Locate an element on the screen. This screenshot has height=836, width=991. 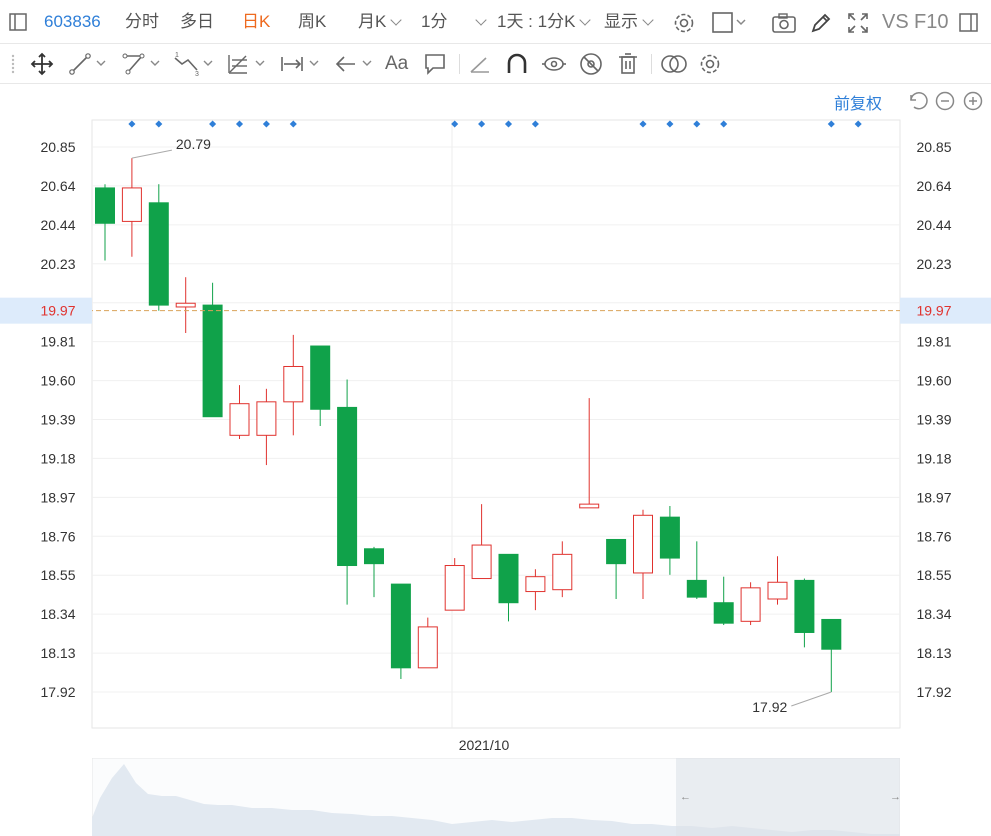
y-tick-label-left: 20.23 is located at coordinates (57, 264).